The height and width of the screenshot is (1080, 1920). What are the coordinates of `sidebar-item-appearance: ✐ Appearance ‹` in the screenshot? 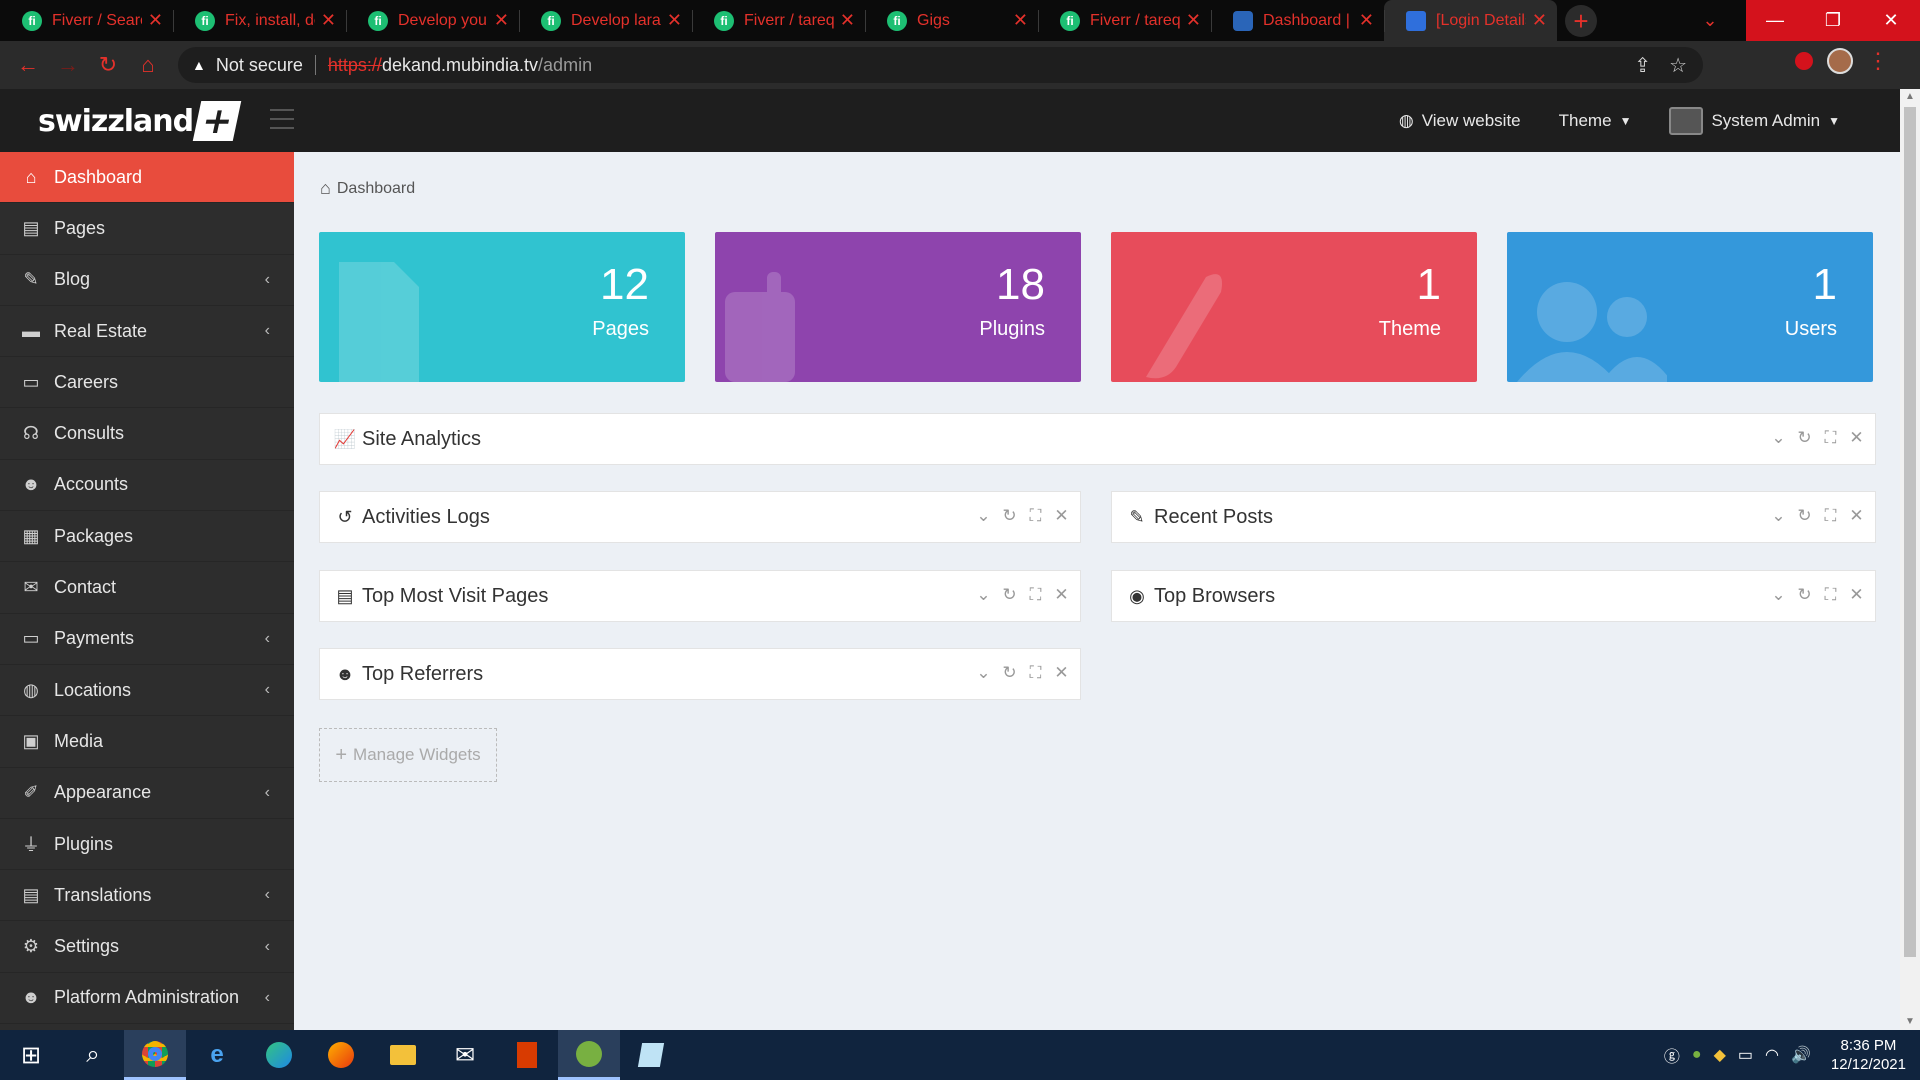 It's located at (147, 793).